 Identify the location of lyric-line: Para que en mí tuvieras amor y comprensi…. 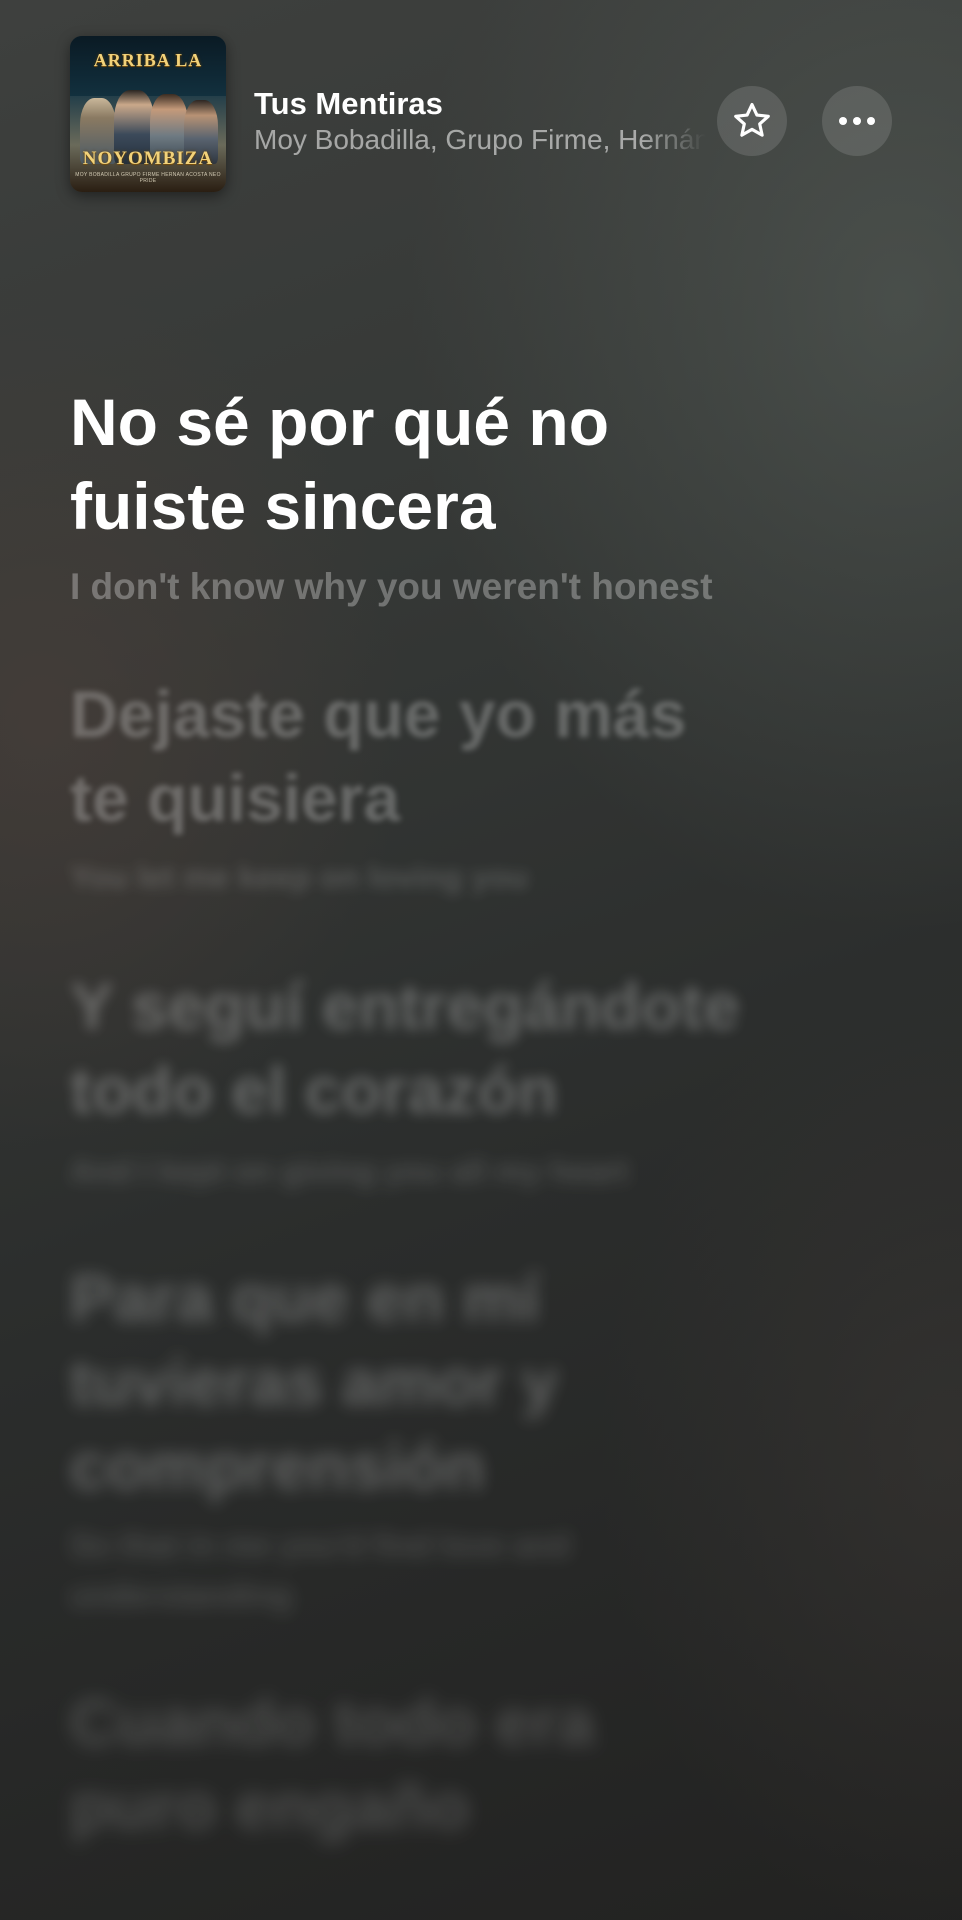
(330, 1382).